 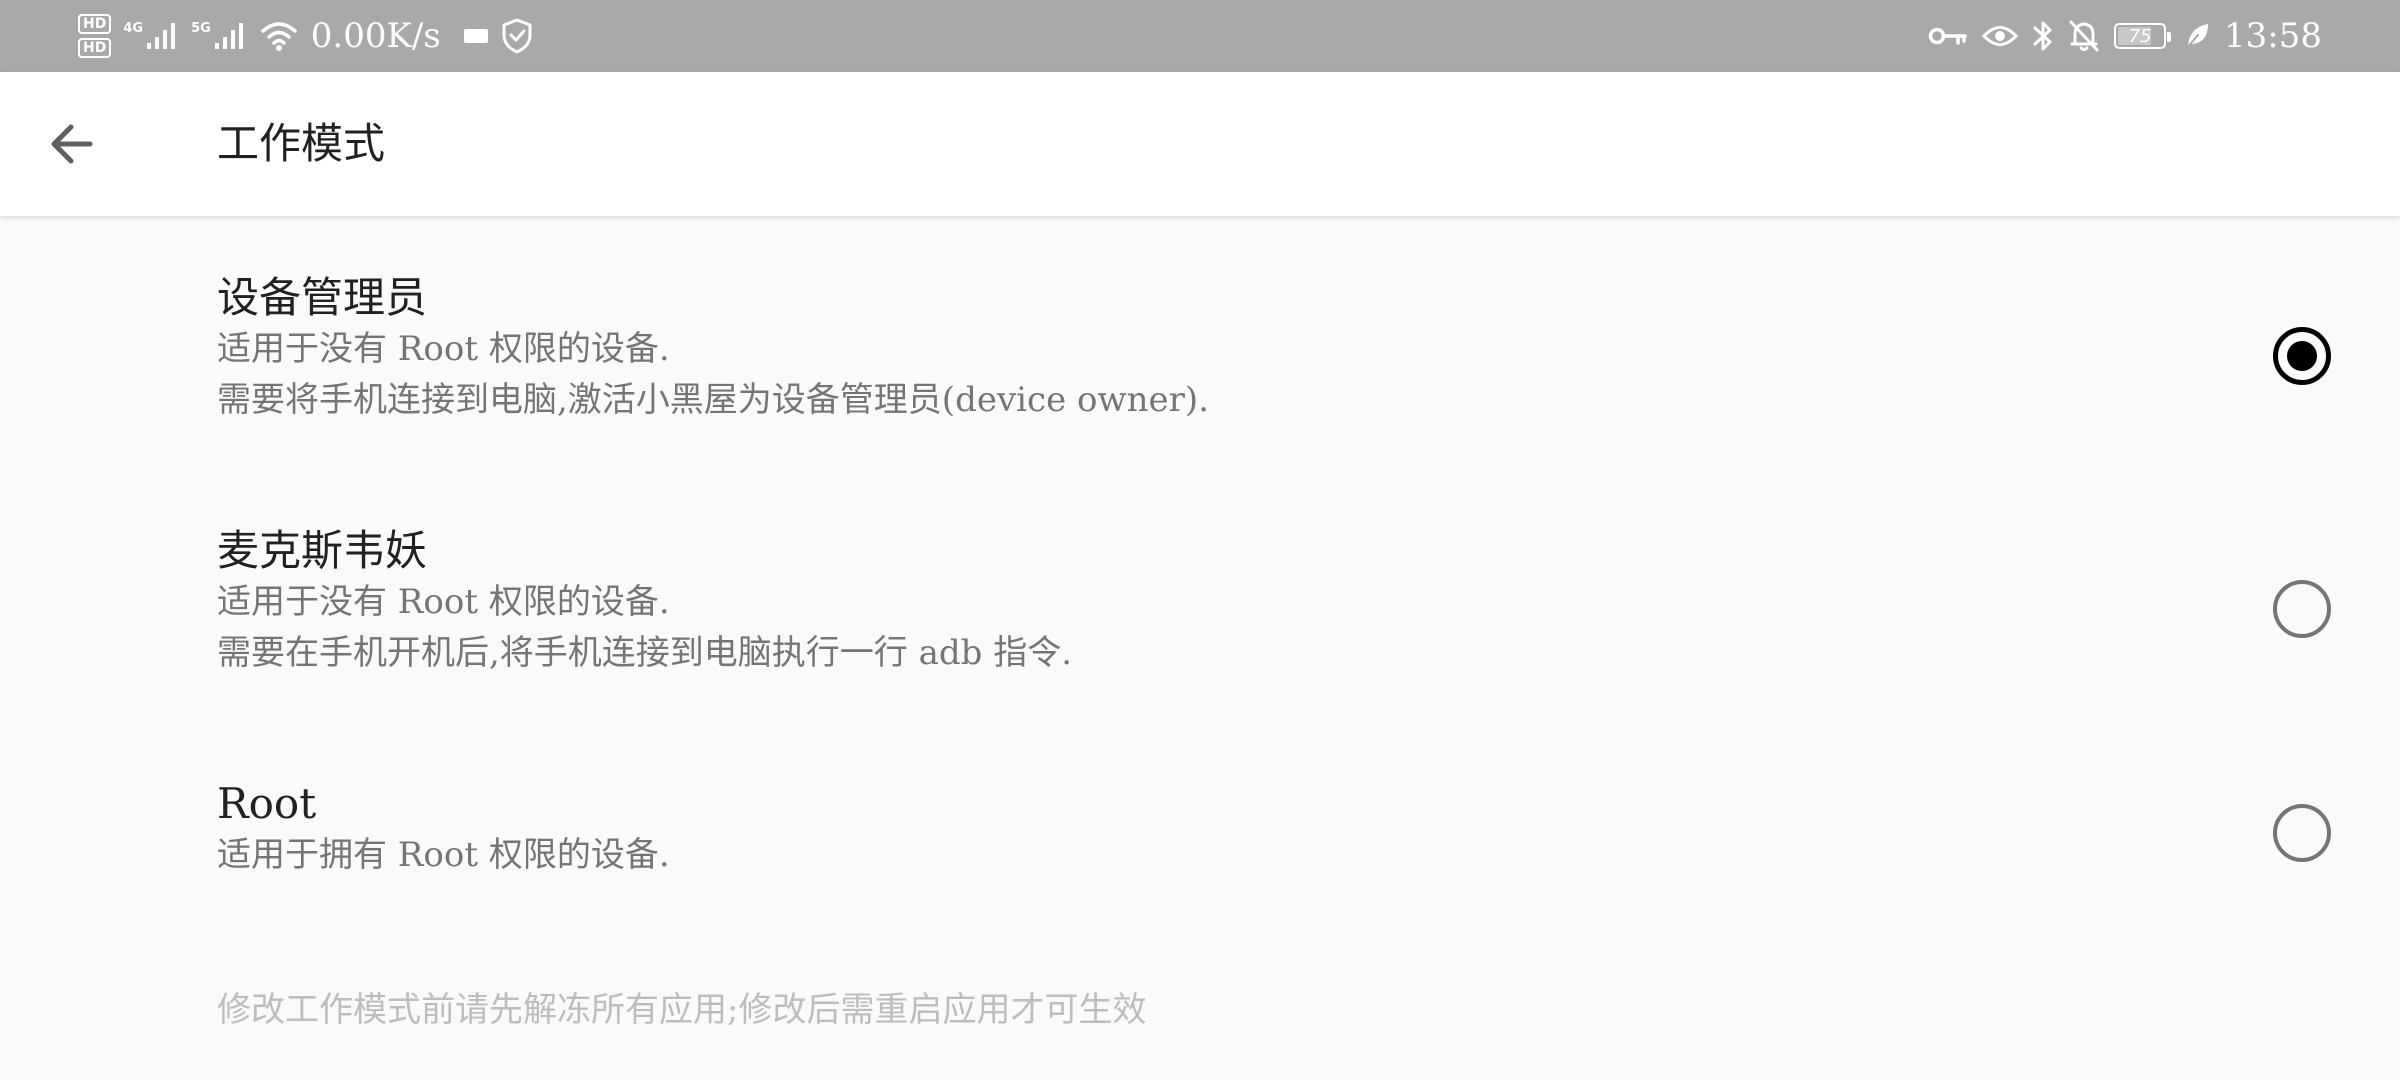 I want to click on option-title: 设备管理员, so click(x=322, y=297).